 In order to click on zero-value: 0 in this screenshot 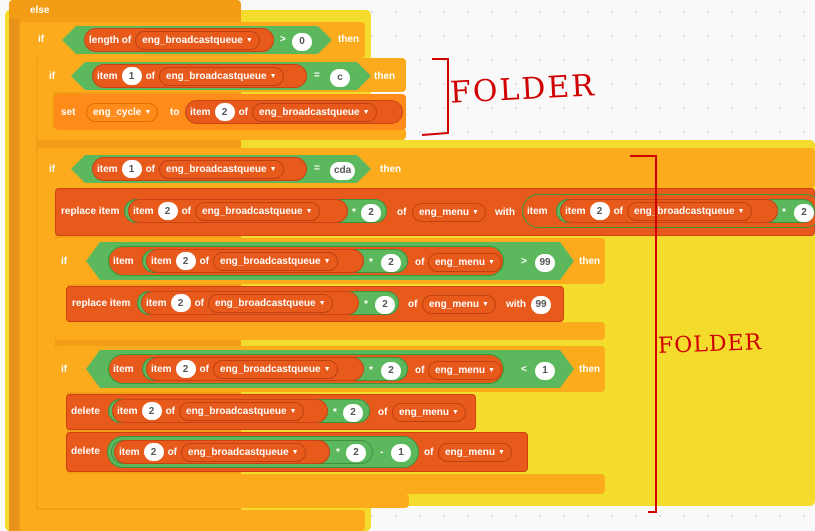, I will do `click(302, 41)`.